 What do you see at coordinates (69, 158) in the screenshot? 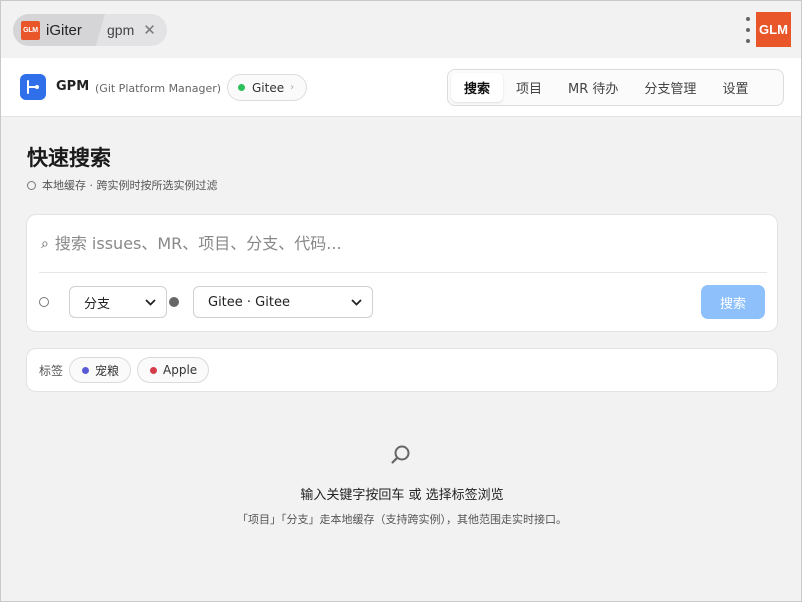
I see `page-title: 快速搜索` at bounding box center [69, 158].